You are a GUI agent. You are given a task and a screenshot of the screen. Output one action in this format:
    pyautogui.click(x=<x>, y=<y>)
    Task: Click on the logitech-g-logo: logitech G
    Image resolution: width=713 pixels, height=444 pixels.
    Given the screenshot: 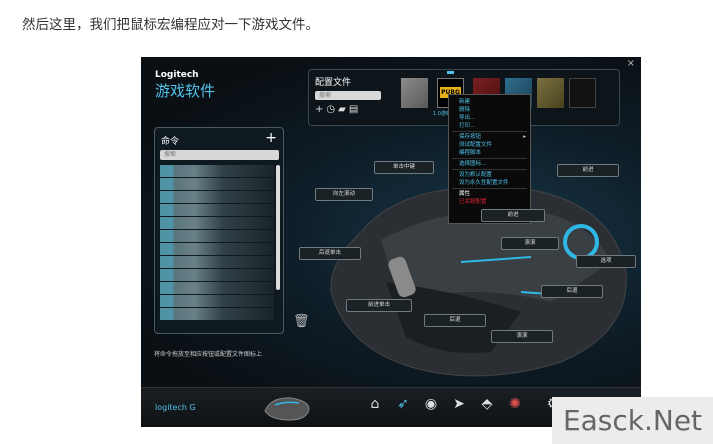 What is the action you would take?
    pyautogui.click(x=175, y=407)
    